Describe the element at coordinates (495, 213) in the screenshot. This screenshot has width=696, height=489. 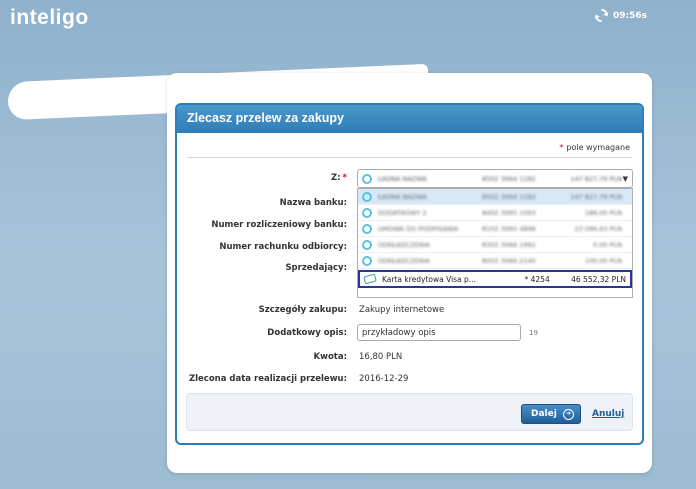
I see `account-option: DODATKOWY 2 8402 3065 1093 188,00 PLN` at that location.